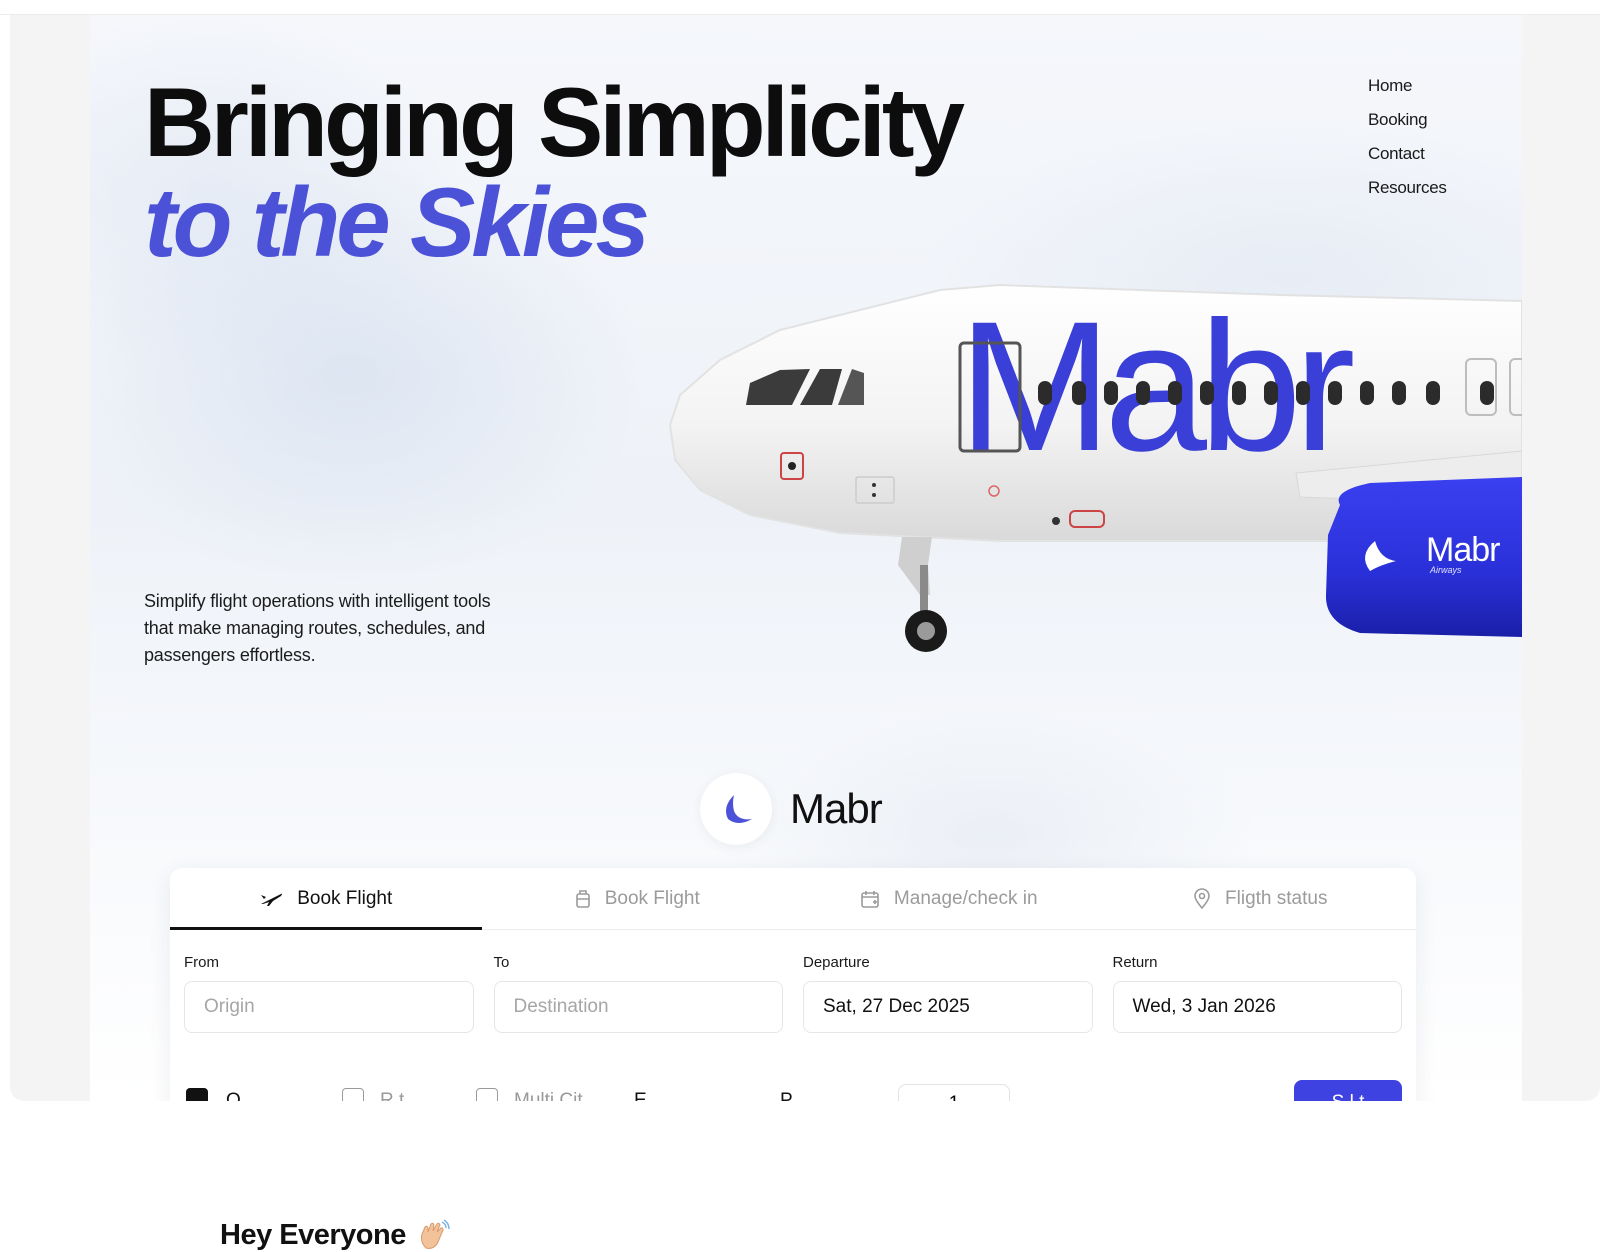 The width and height of the screenshot is (1600, 1252). I want to click on trip-options: O R t Multi Cit E P 1 S l t, so click(794, 1089).